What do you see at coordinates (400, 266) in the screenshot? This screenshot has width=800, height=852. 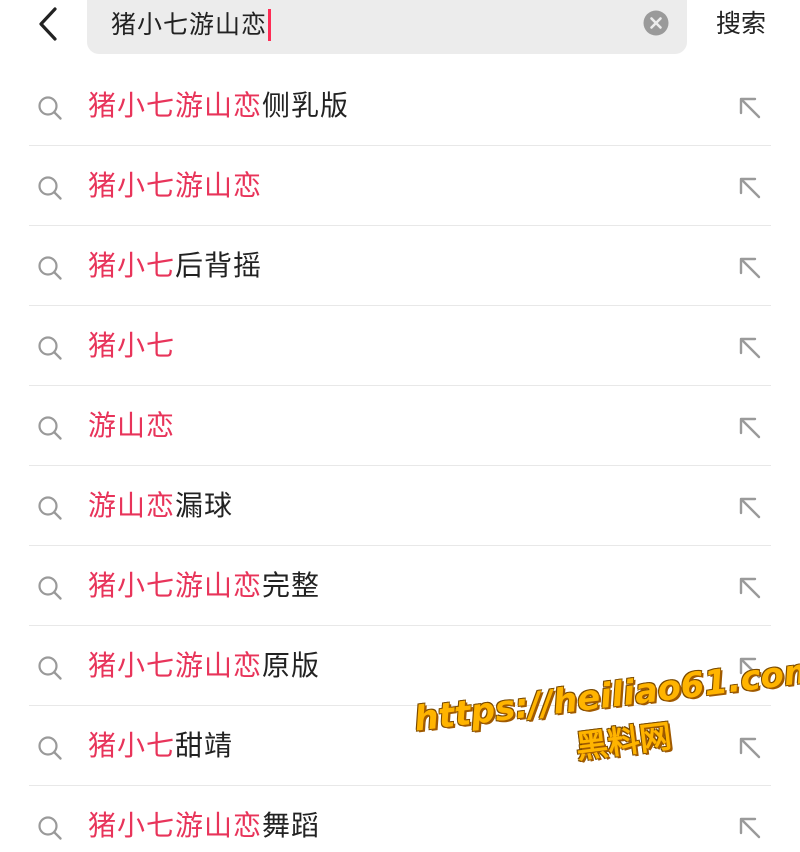 I see `suggestion-item: 猪小七后背摇` at bounding box center [400, 266].